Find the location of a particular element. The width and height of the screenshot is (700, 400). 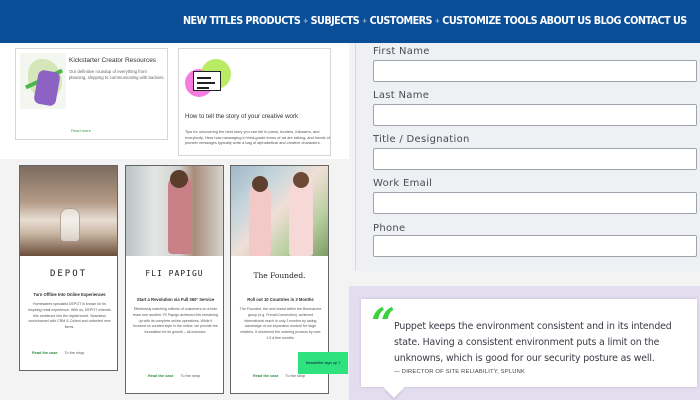

nav-item-contact-us: CONTACT US is located at coordinates (656, 21).